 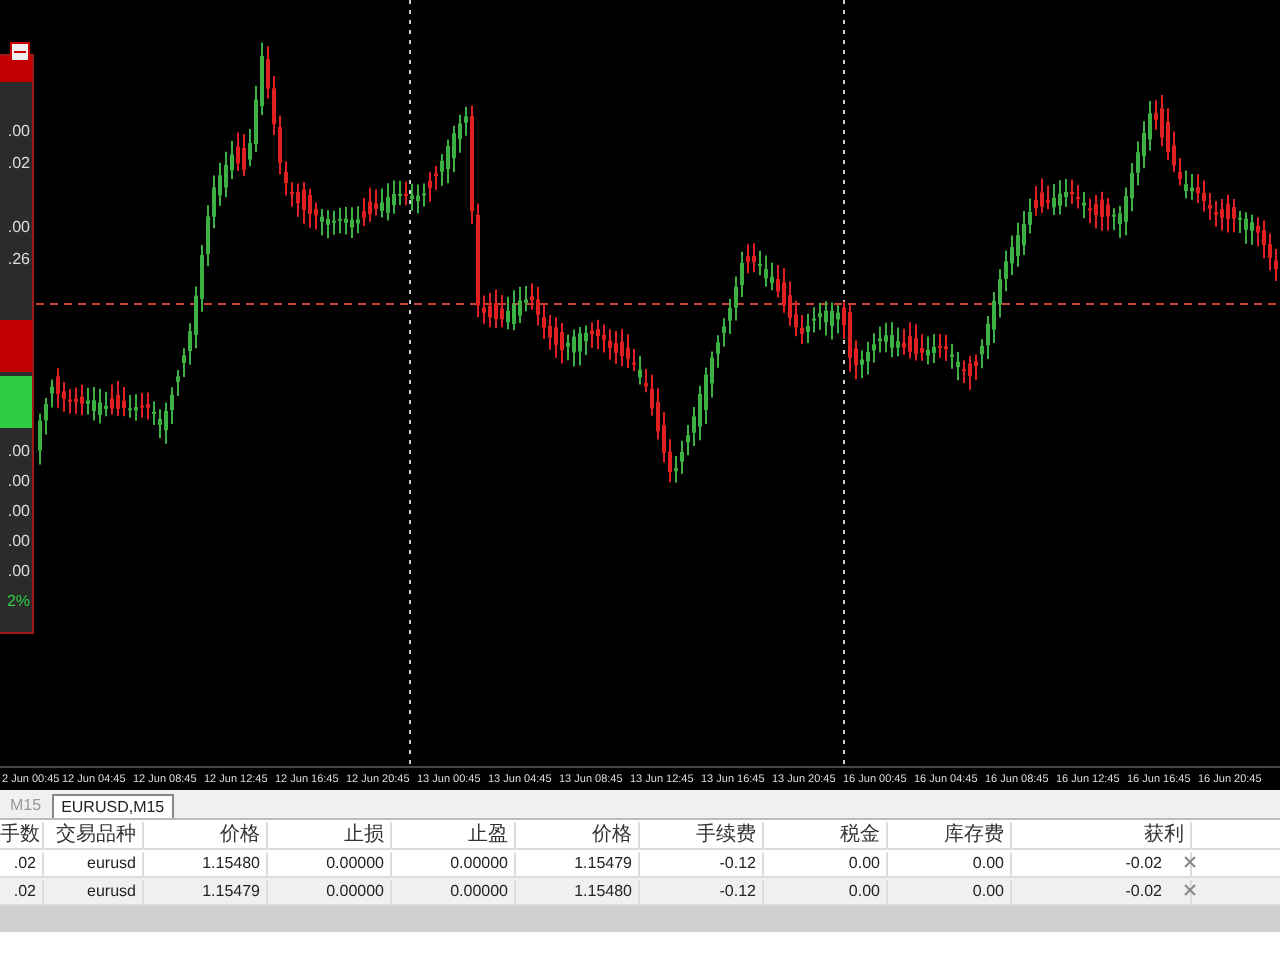 I want to click on chart-tab: EURUSD,M15, so click(x=113, y=806).